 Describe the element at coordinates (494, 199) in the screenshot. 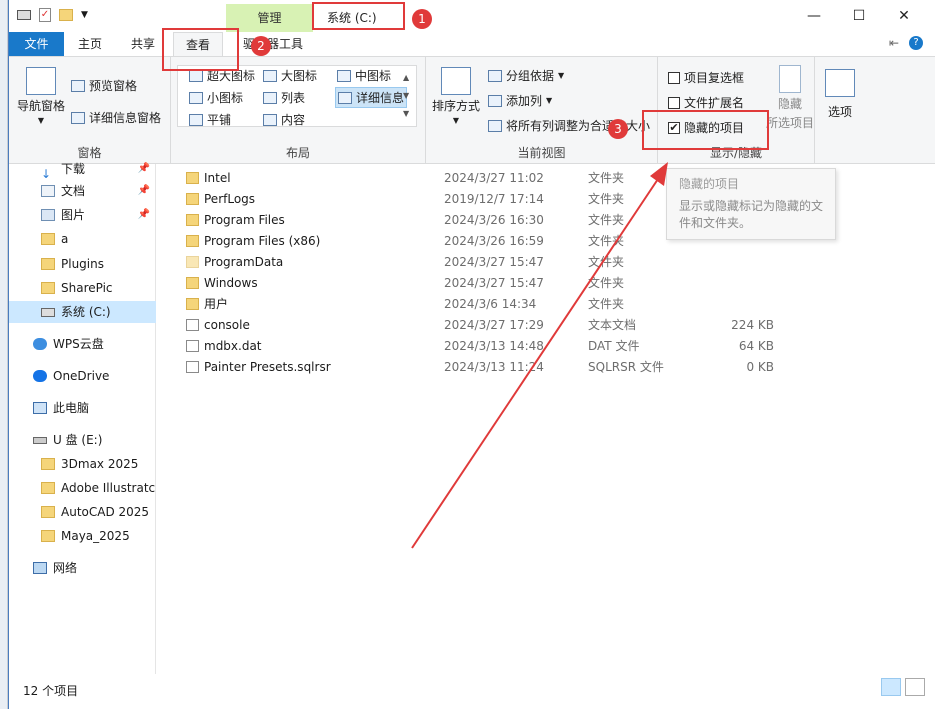

I see `file-date: 2019/12/7 17:14` at that location.